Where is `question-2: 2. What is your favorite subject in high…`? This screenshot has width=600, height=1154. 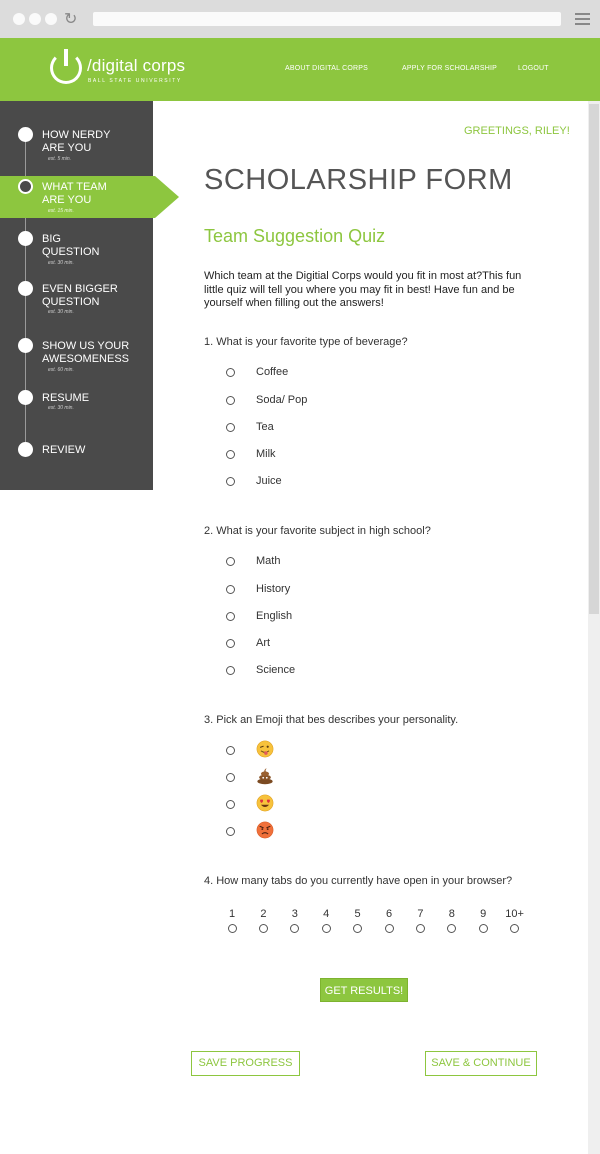 question-2: 2. What is your favorite subject in high… is located at coordinates (317, 531).